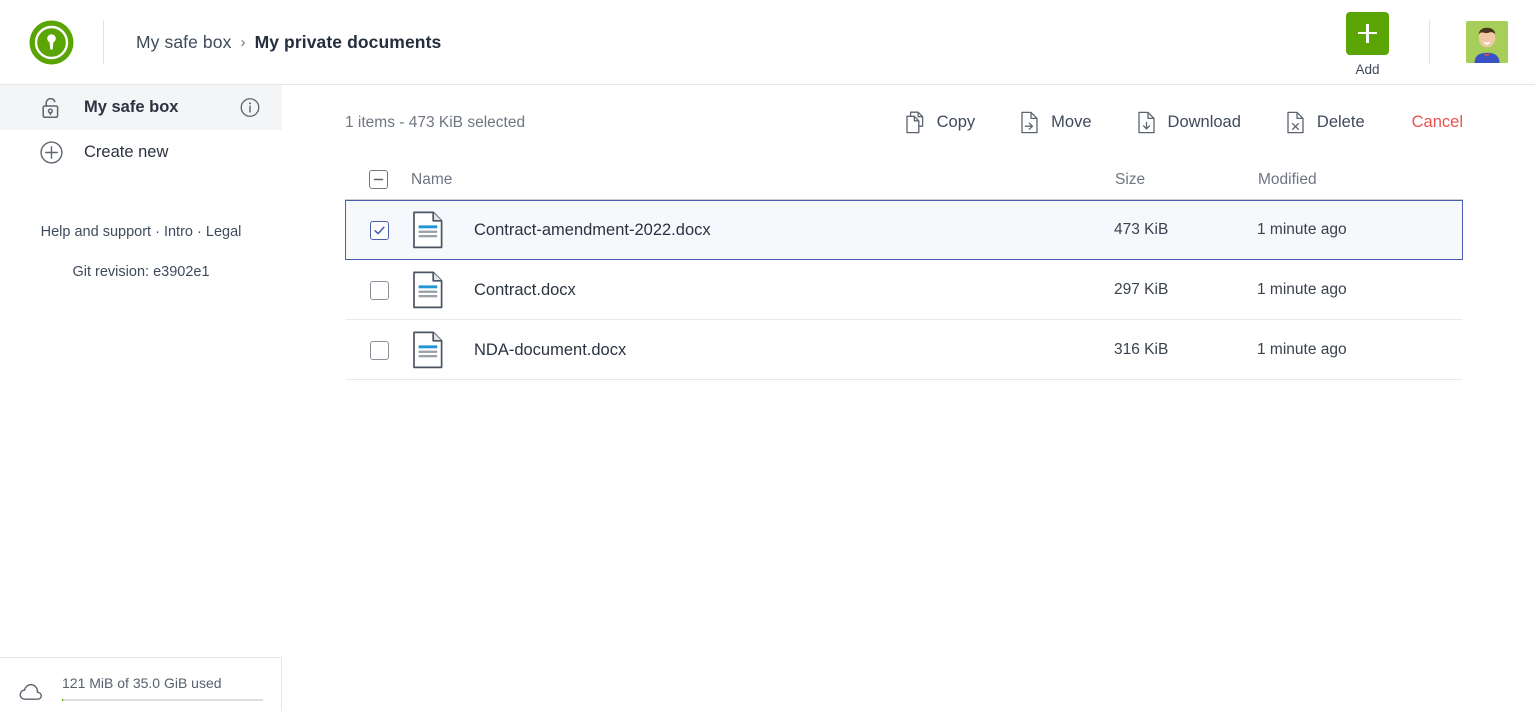  What do you see at coordinates (126, 152) in the screenshot?
I see `sidebar-item-label: Create new` at bounding box center [126, 152].